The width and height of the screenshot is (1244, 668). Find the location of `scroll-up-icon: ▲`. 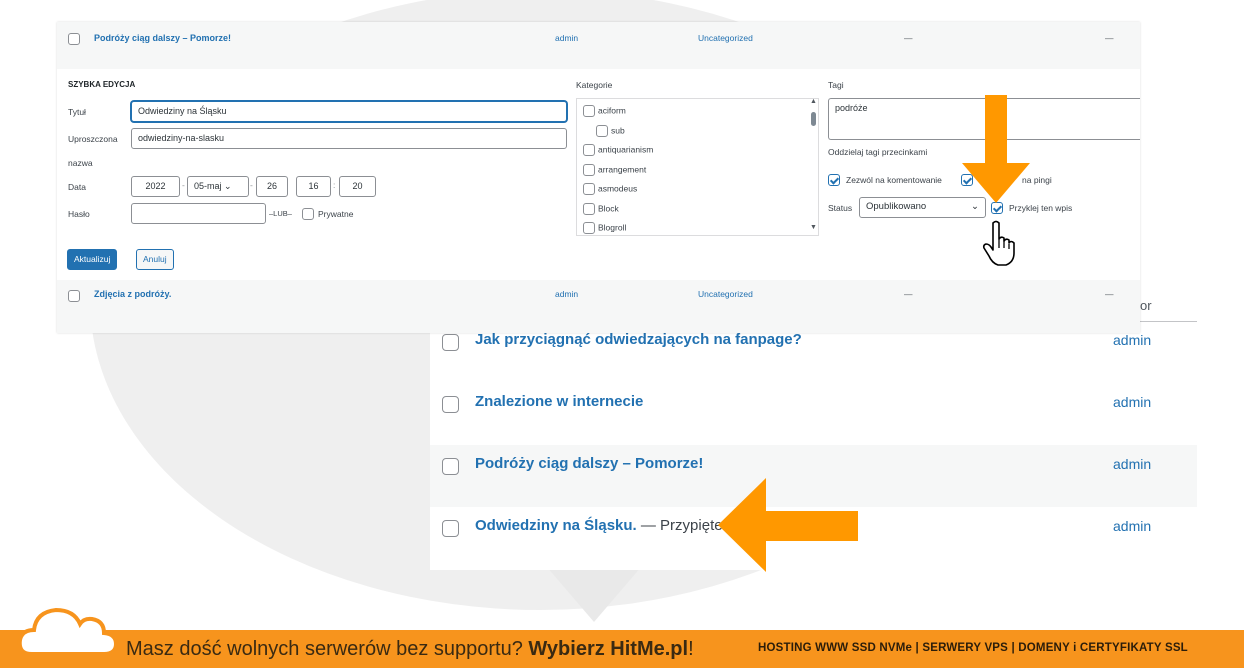

scroll-up-icon: ▲ is located at coordinates (813, 101).